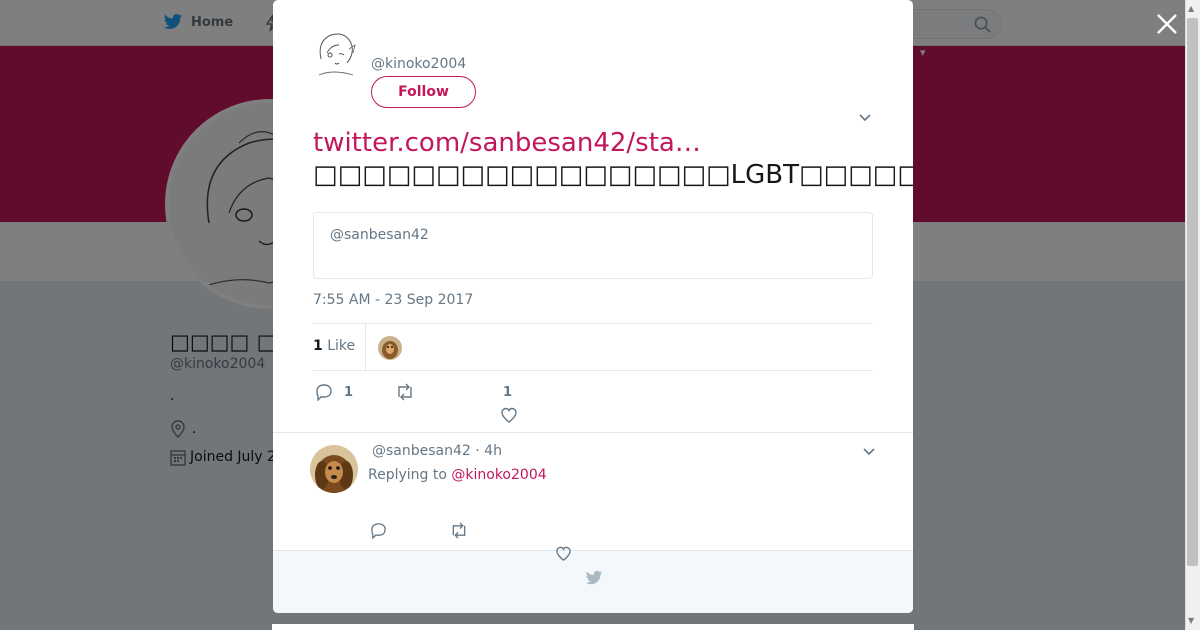 The width and height of the screenshot is (1200, 630). Describe the element at coordinates (393, 300) in the screenshot. I see `tweet-timestamp: 7:55 AM - 23 Sep 2017` at that location.